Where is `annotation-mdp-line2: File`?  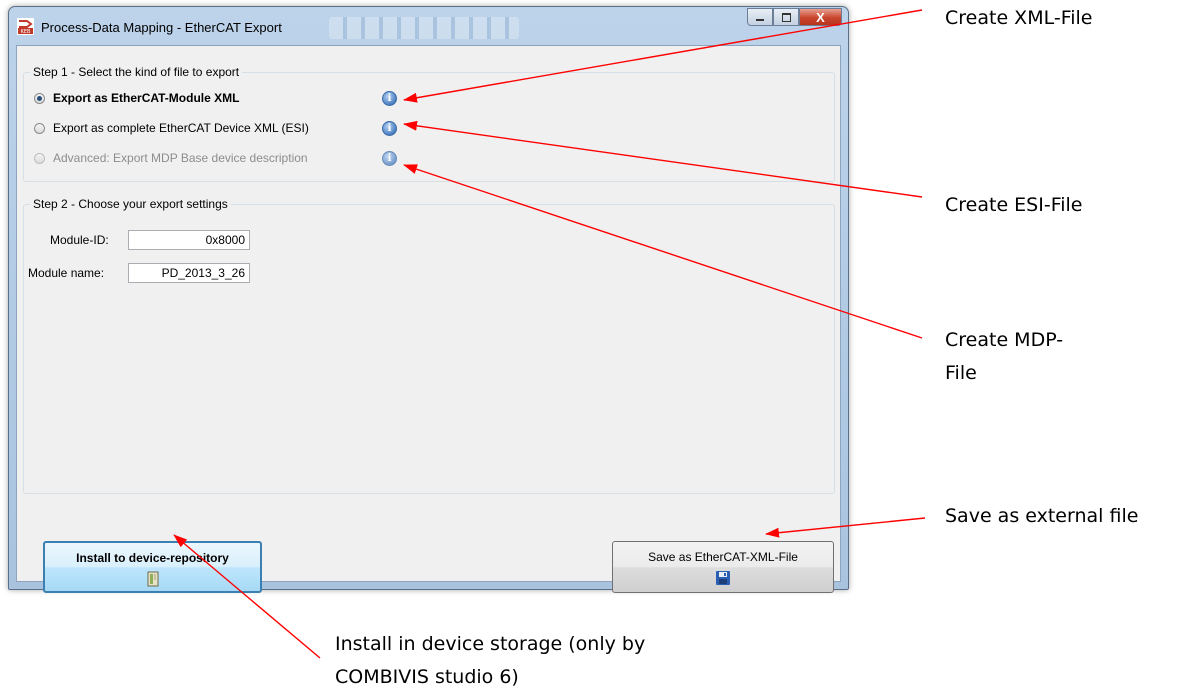
annotation-mdp-line2: File is located at coordinates (961, 373).